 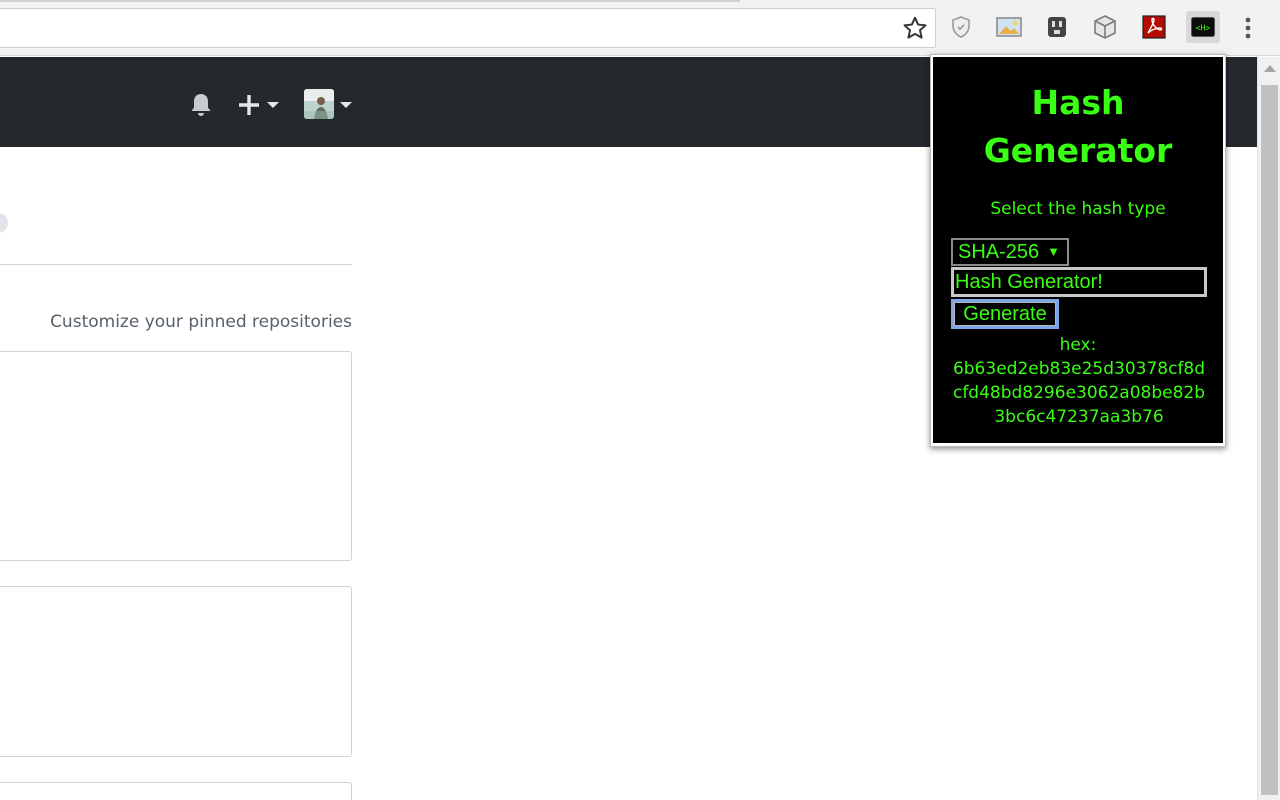 I want to click on partial-avatar-circle, so click(x=4, y=223).